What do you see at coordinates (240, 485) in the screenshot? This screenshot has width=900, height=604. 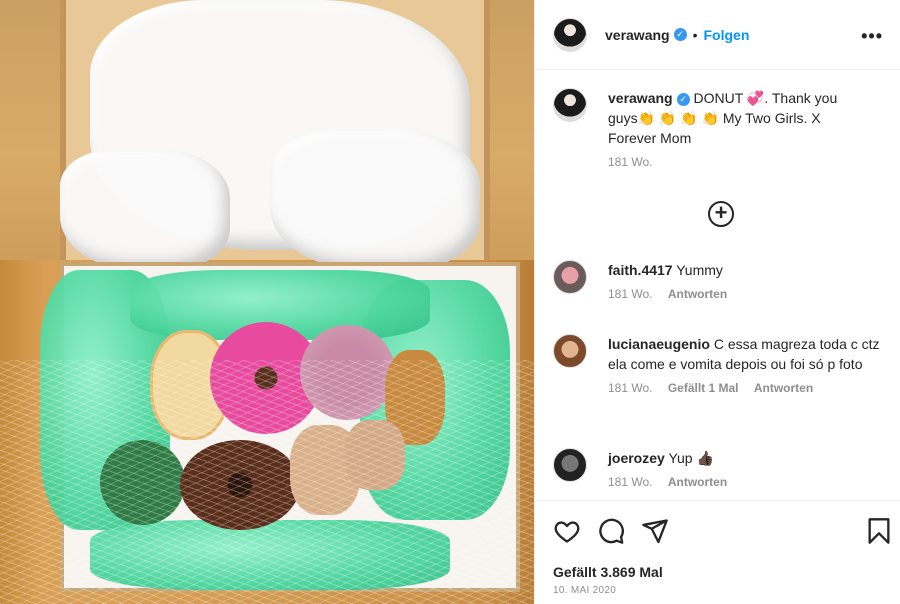 I see `chocolate-donut` at bounding box center [240, 485].